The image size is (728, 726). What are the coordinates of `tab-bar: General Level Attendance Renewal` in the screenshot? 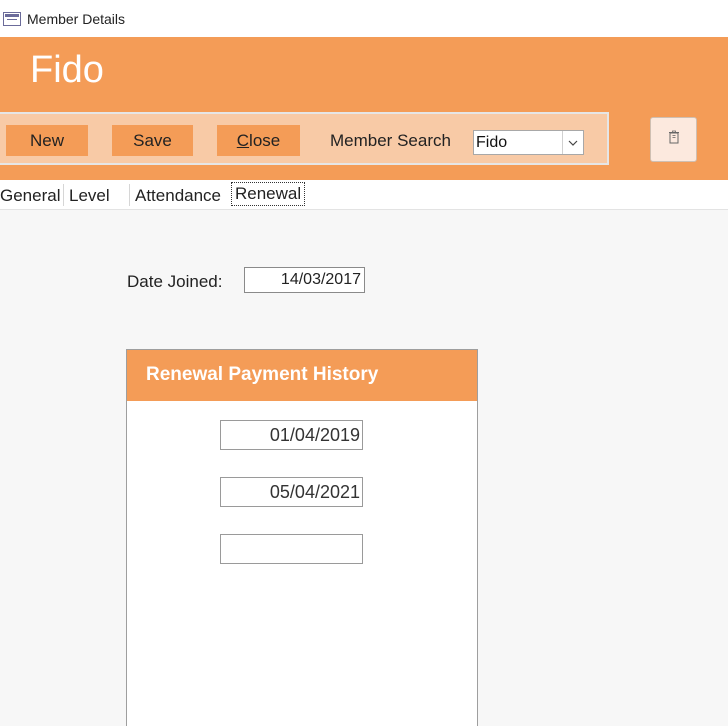 It's located at (364, 195).